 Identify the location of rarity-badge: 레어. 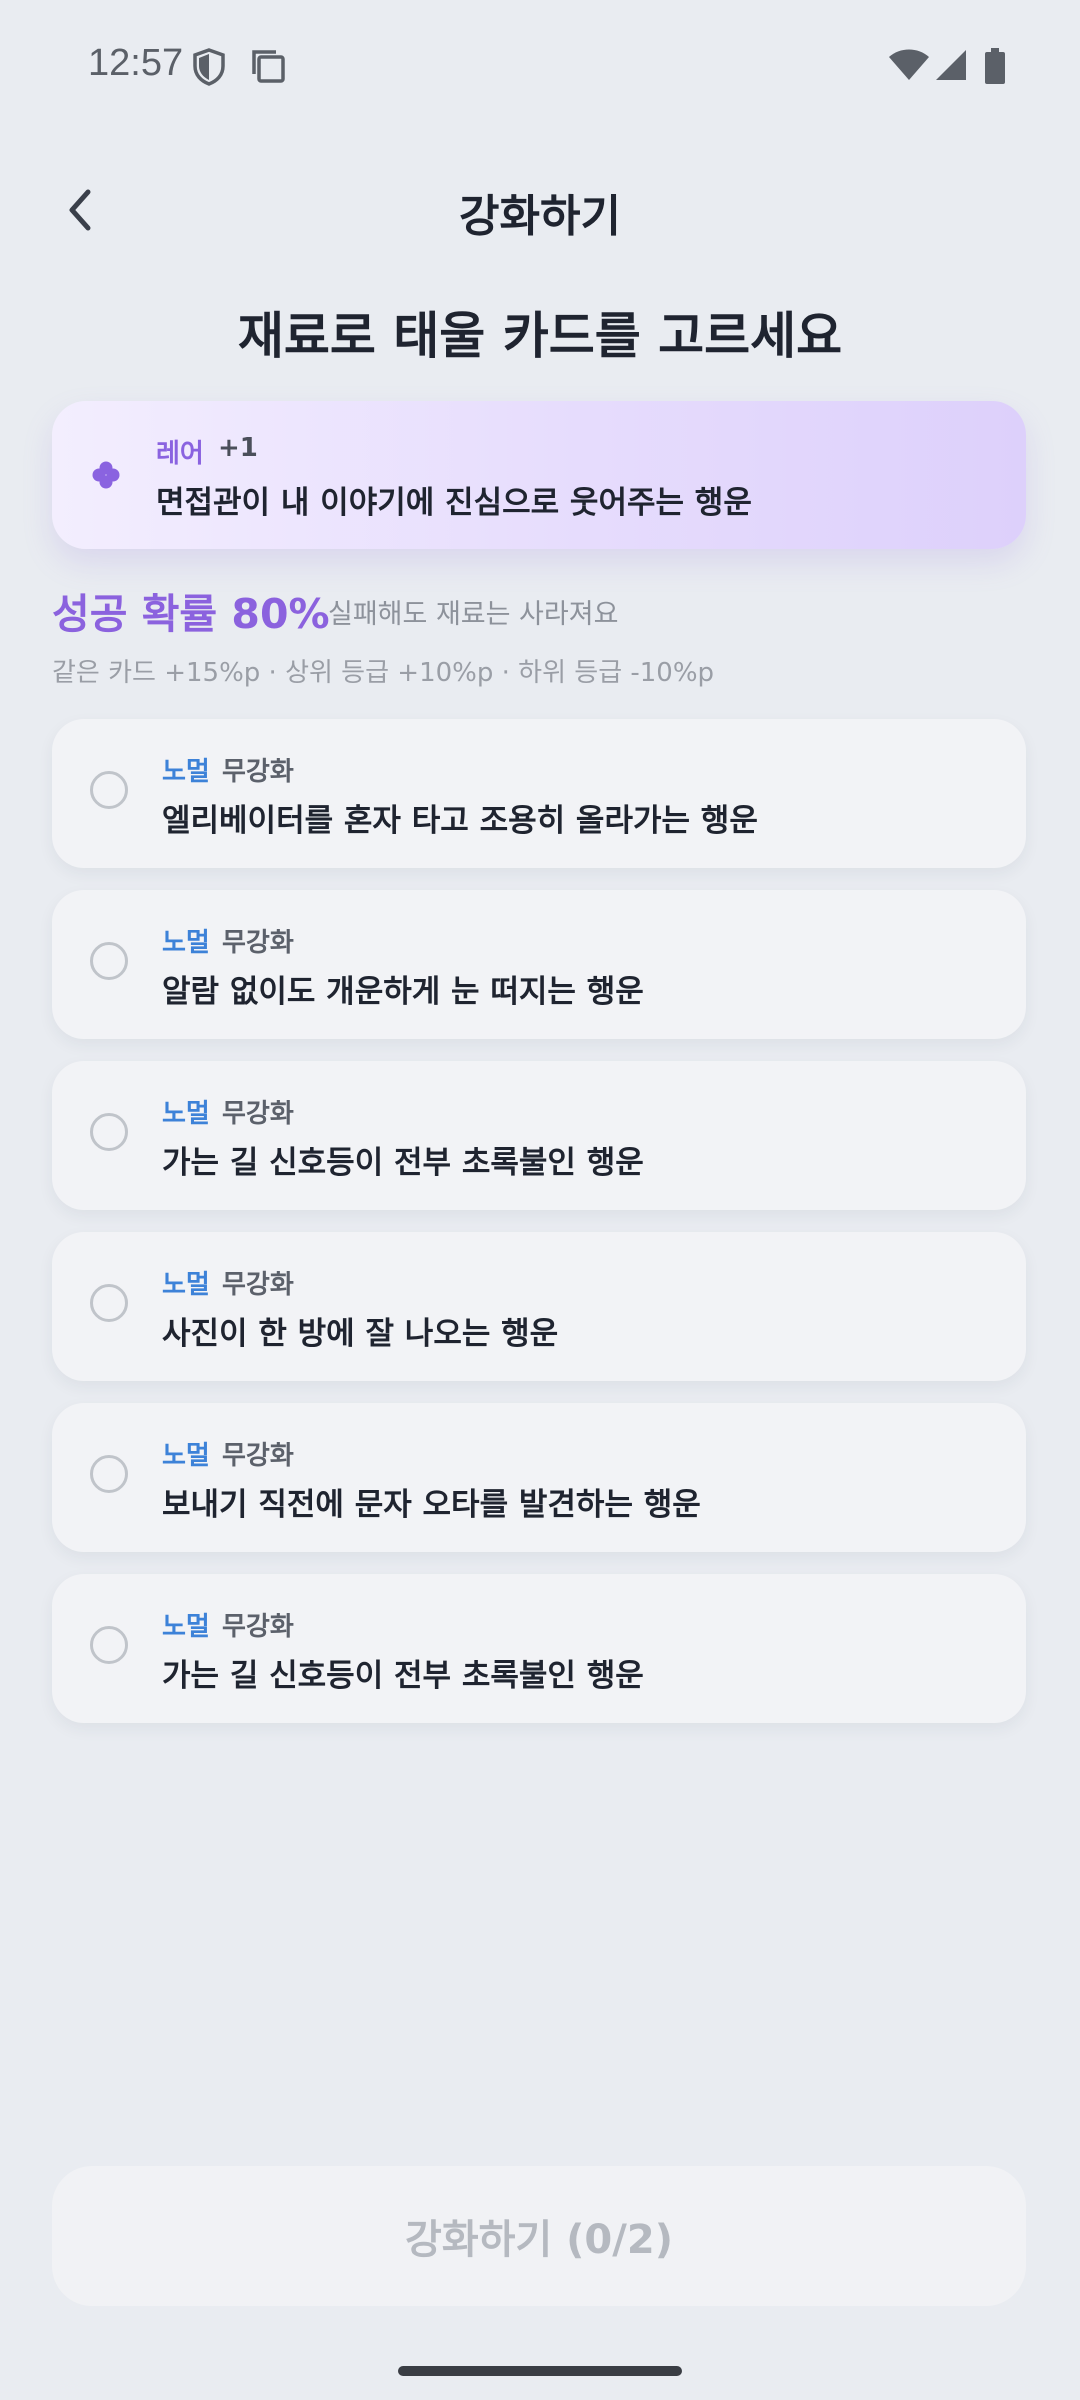
(180, 454).